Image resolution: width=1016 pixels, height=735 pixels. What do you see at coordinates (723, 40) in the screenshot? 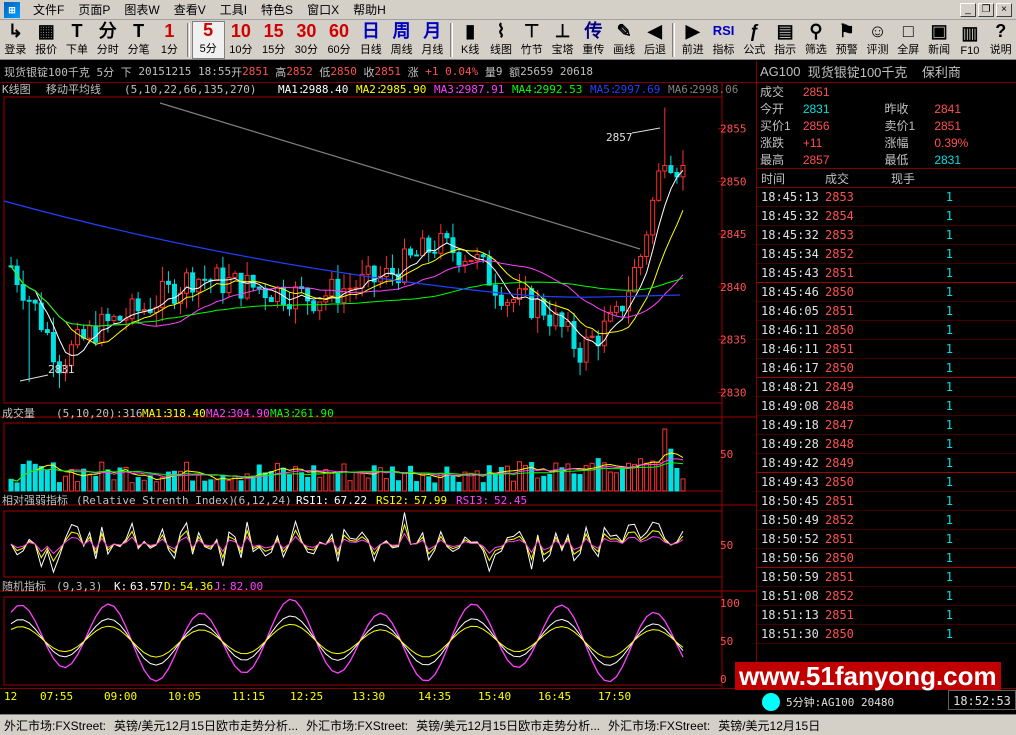
I see `toolbar-button-22: RSI 指标` at bounding box center [723, 40].